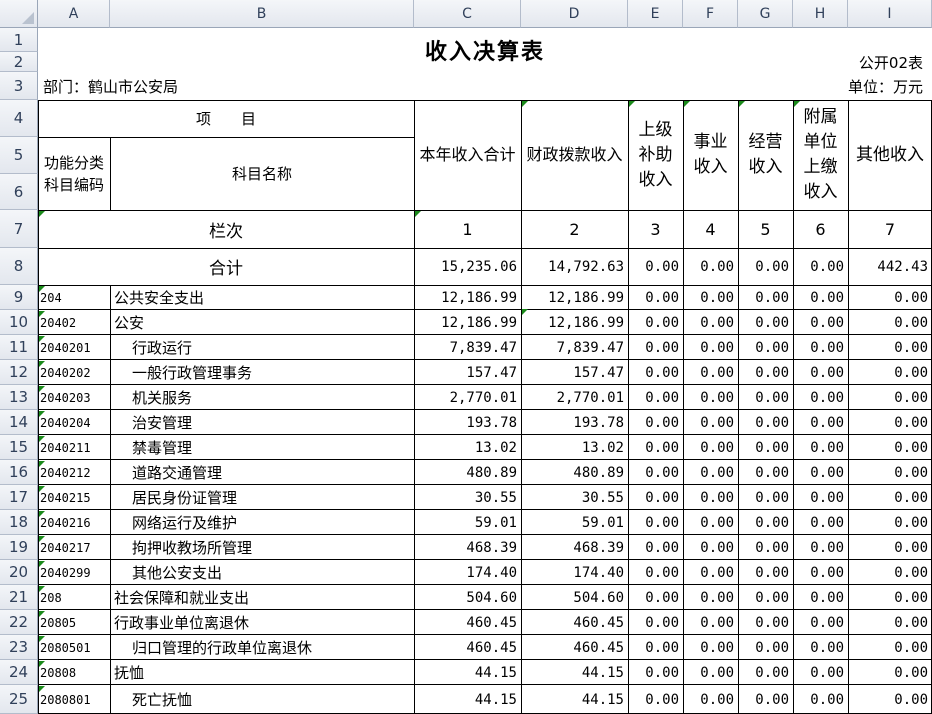 The image size is (932, 714). I want to click on table-row-value: 468.39, so click(574, 547).